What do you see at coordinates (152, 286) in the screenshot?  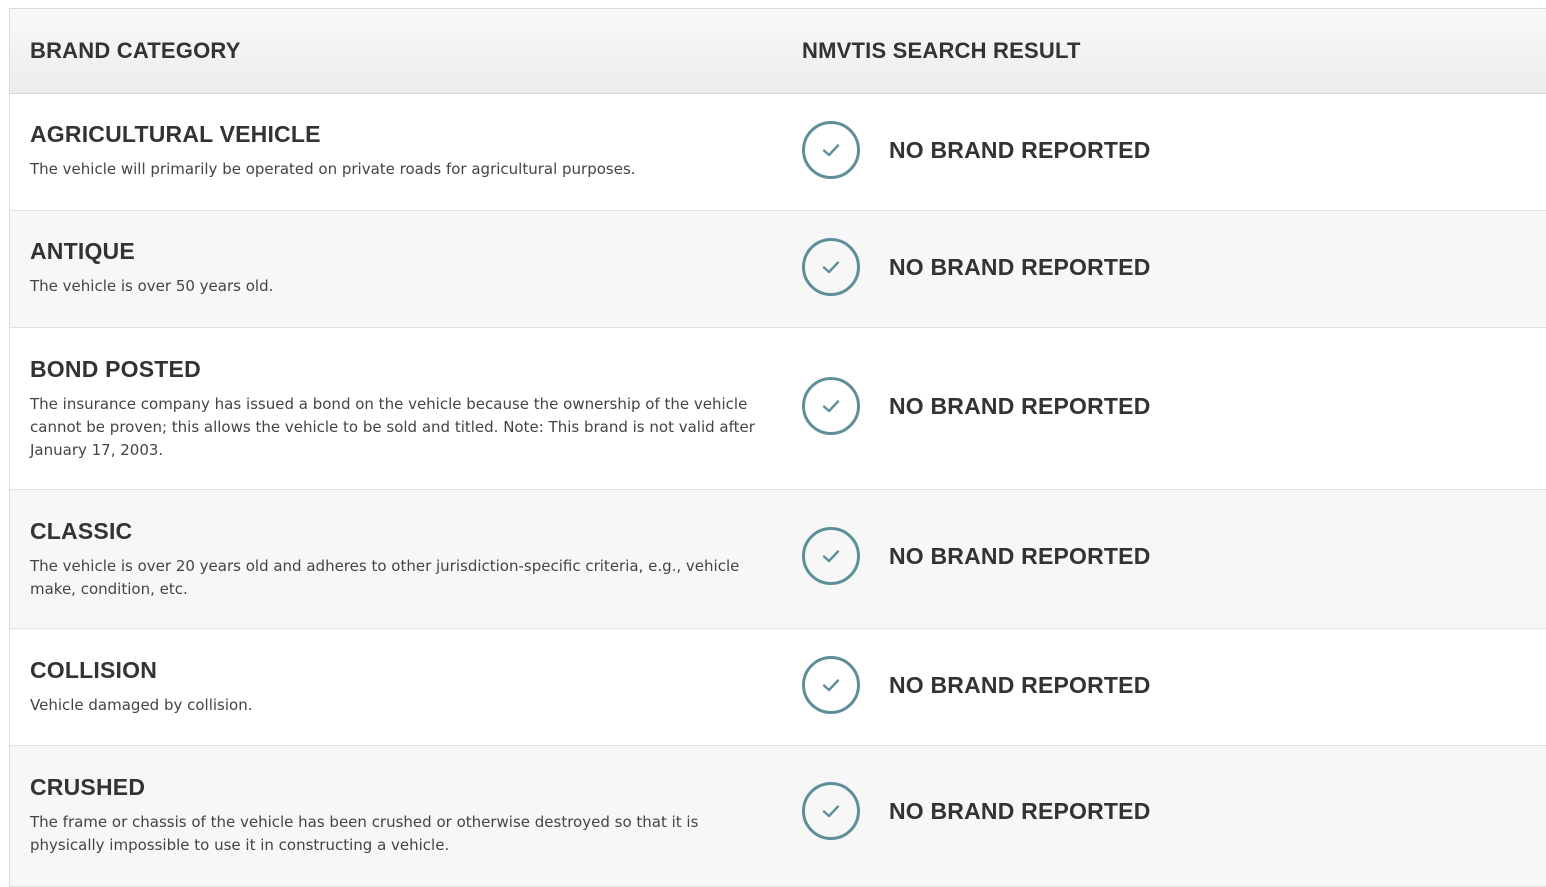 I see `brand-description: The vehicle is over 50 years old.` at bounding box center [152, 286].